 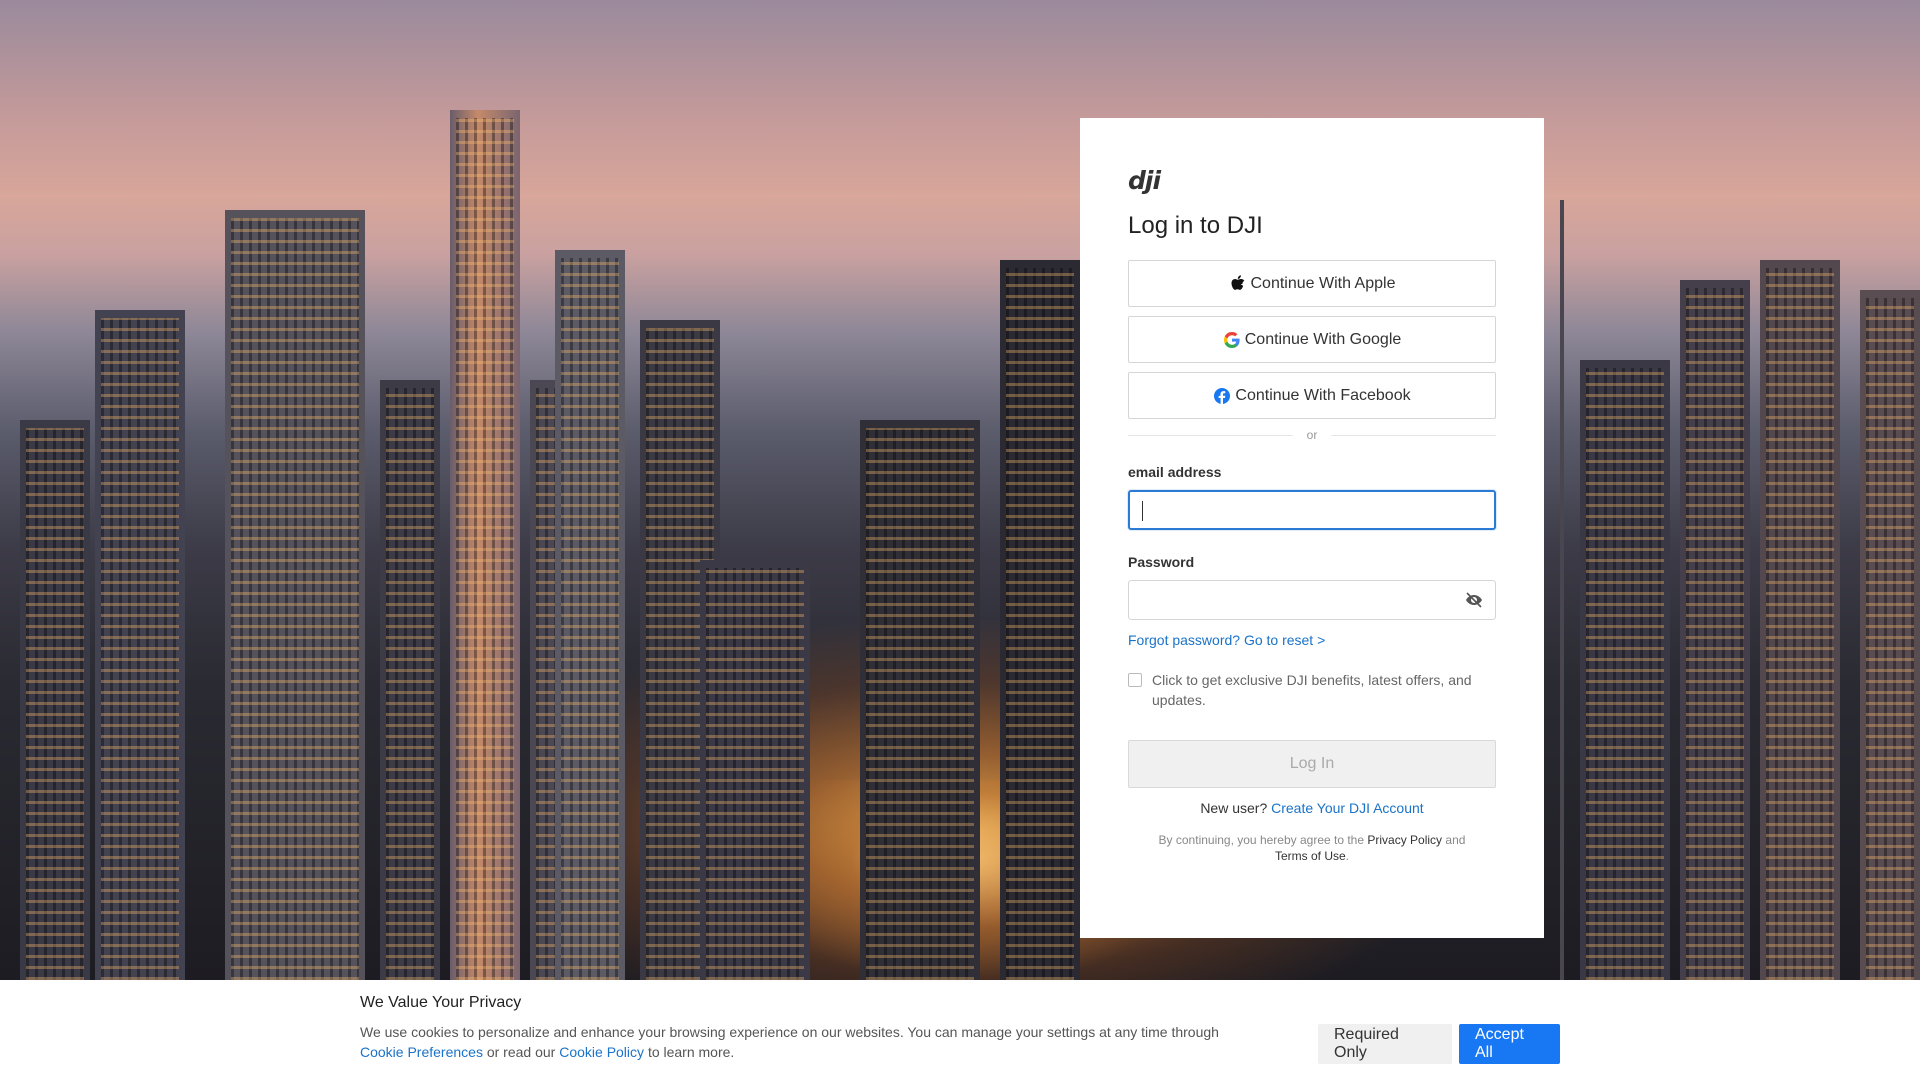 I want to click on login-button: Log In, so click(x=1312, y=764).